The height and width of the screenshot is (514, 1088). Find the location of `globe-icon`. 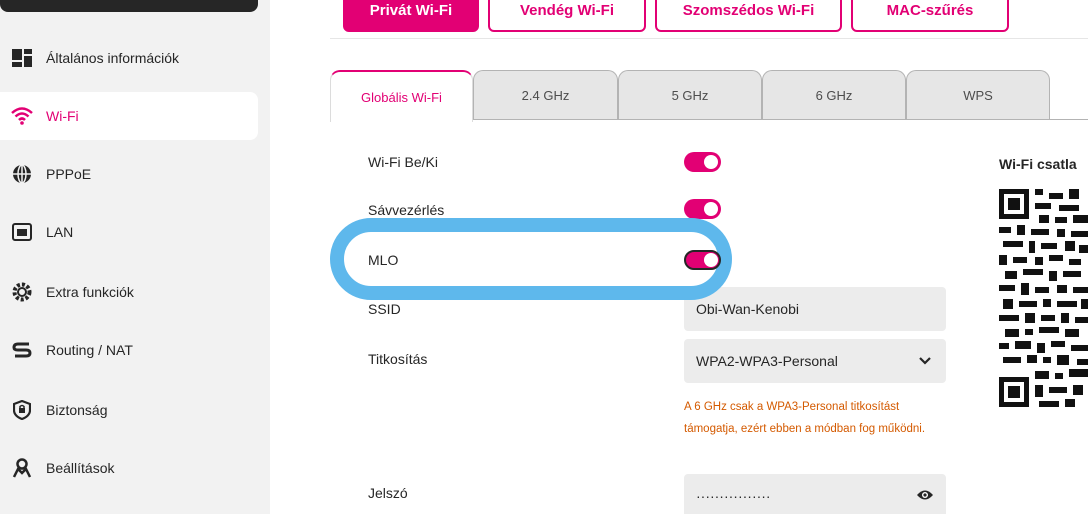

globe-icon is located at coordinates (22, 174).